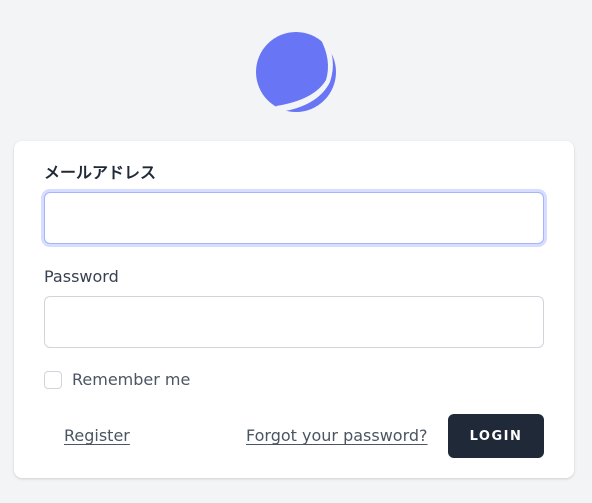  I want to click on app-logo-icon, so click(296, 72).